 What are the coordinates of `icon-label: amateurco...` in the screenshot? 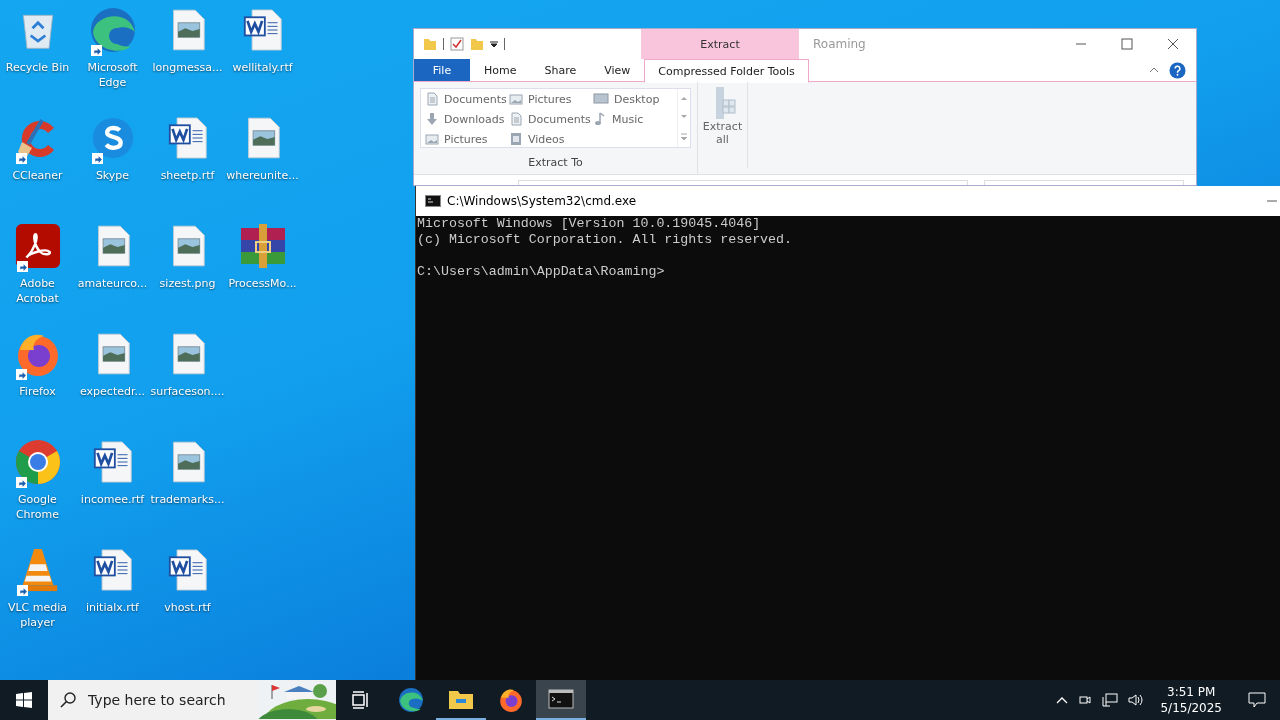 It's located at (112, 283).